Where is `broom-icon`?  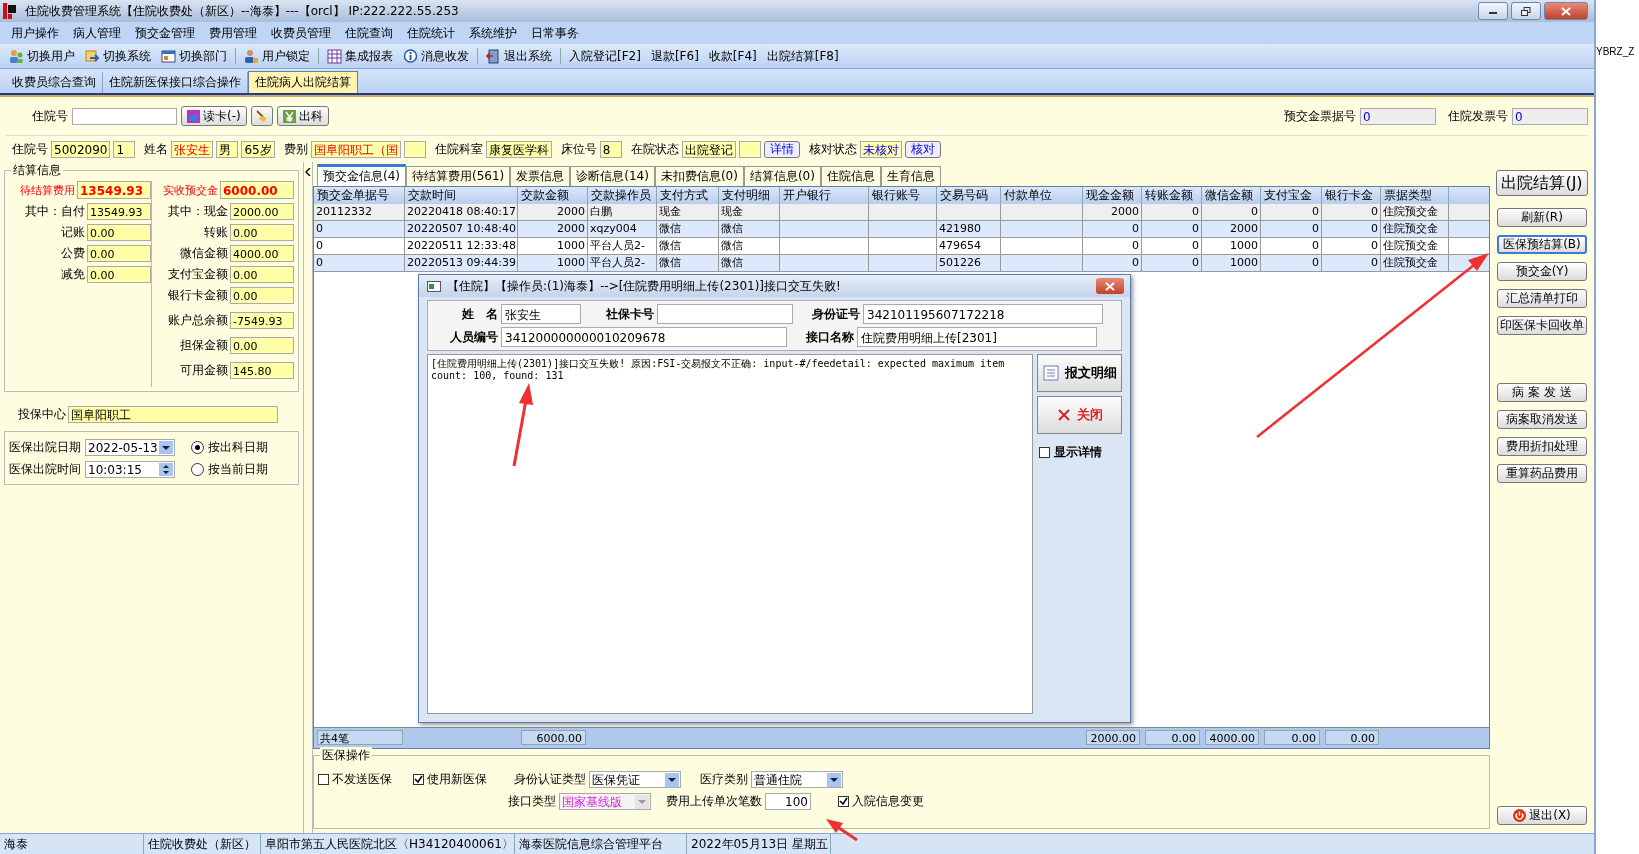 broom-icon is located at coordinates (261, 116).